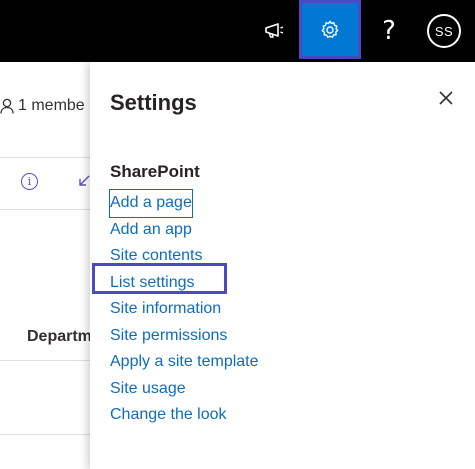  What do you see at coordinates (59, 337) in the screenshot?
I see `column-header-department: Departm` at bounding box center [59, 337].